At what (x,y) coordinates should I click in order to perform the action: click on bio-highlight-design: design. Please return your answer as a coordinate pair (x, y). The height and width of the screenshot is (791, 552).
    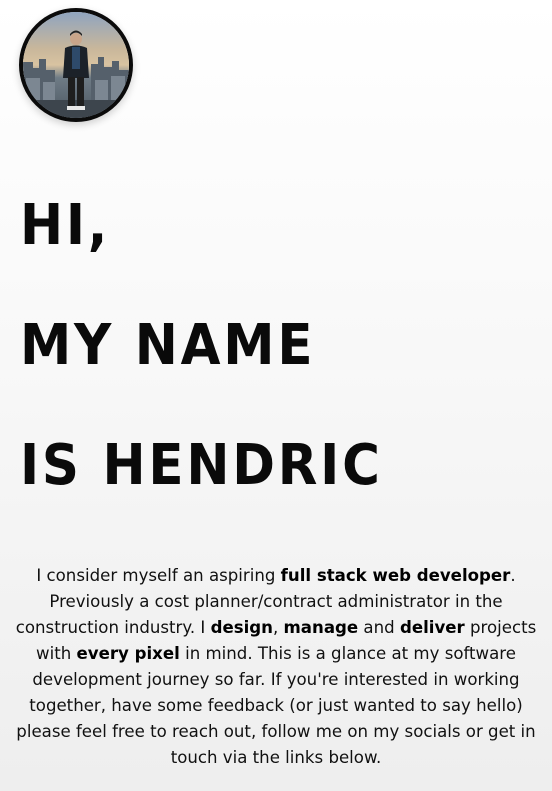
    Looking at the image, I should click on (241, 627).